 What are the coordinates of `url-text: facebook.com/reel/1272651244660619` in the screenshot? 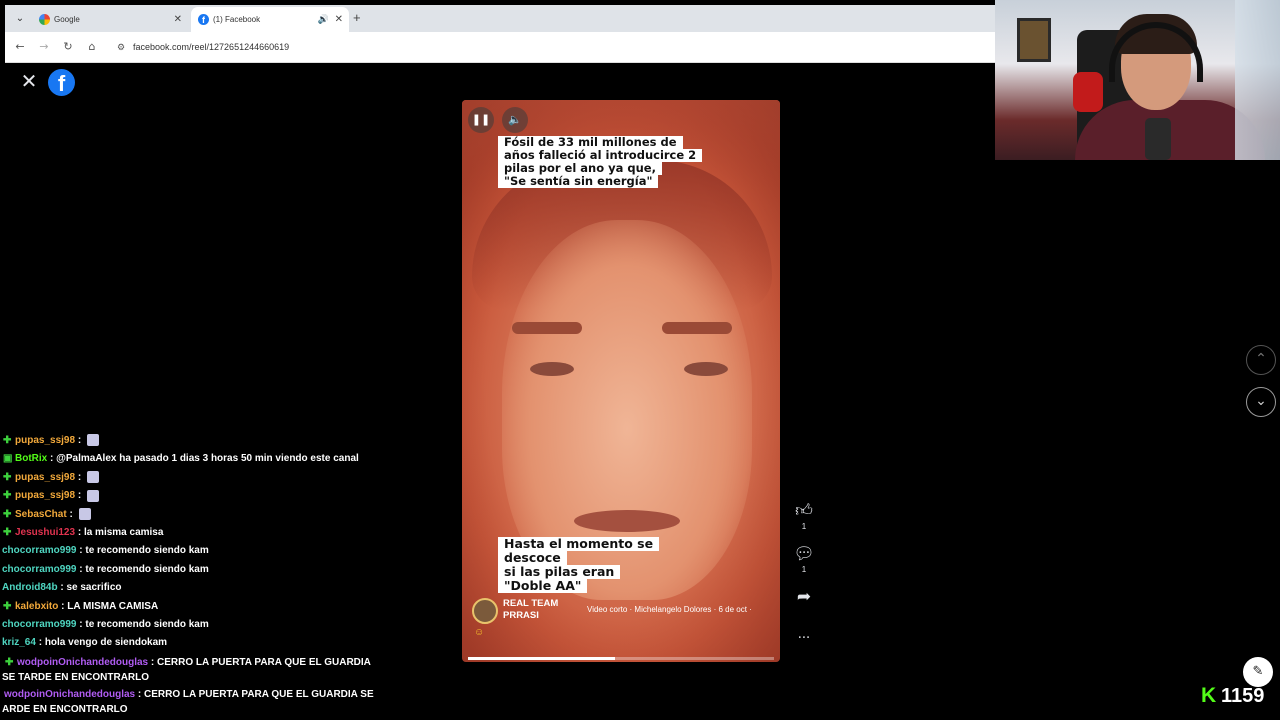 It's located at (211, 47).